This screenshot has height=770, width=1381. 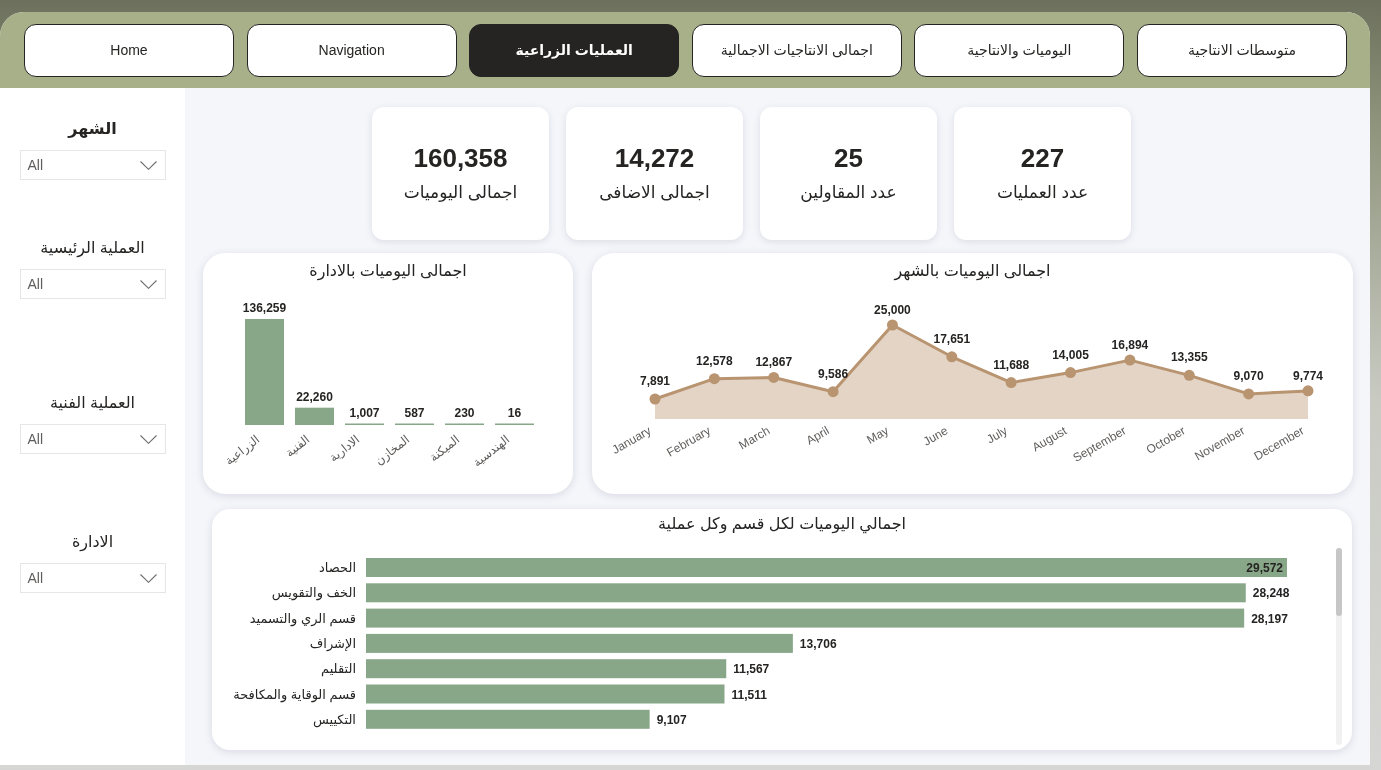 What do you see at coordinates (460, 192) in the screenshot?
I see `kpi-label: اجمالى اليوميات` at bounding box center [460, 192].